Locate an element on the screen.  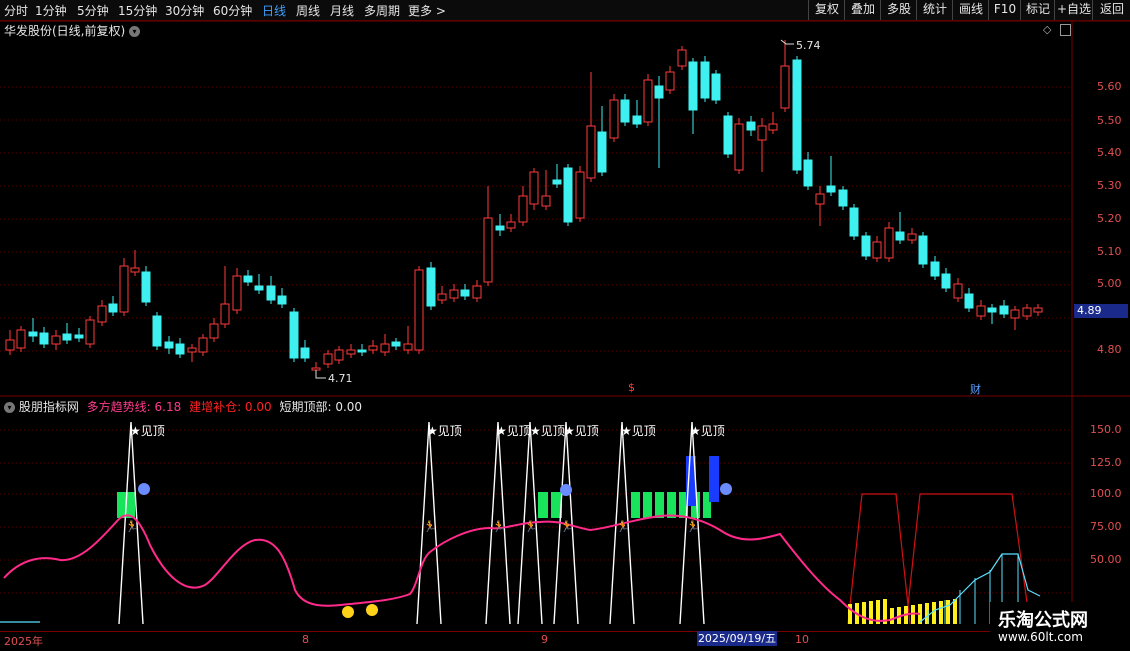
price-axis-label: 5.30 is located at coordinates (1109, 185).